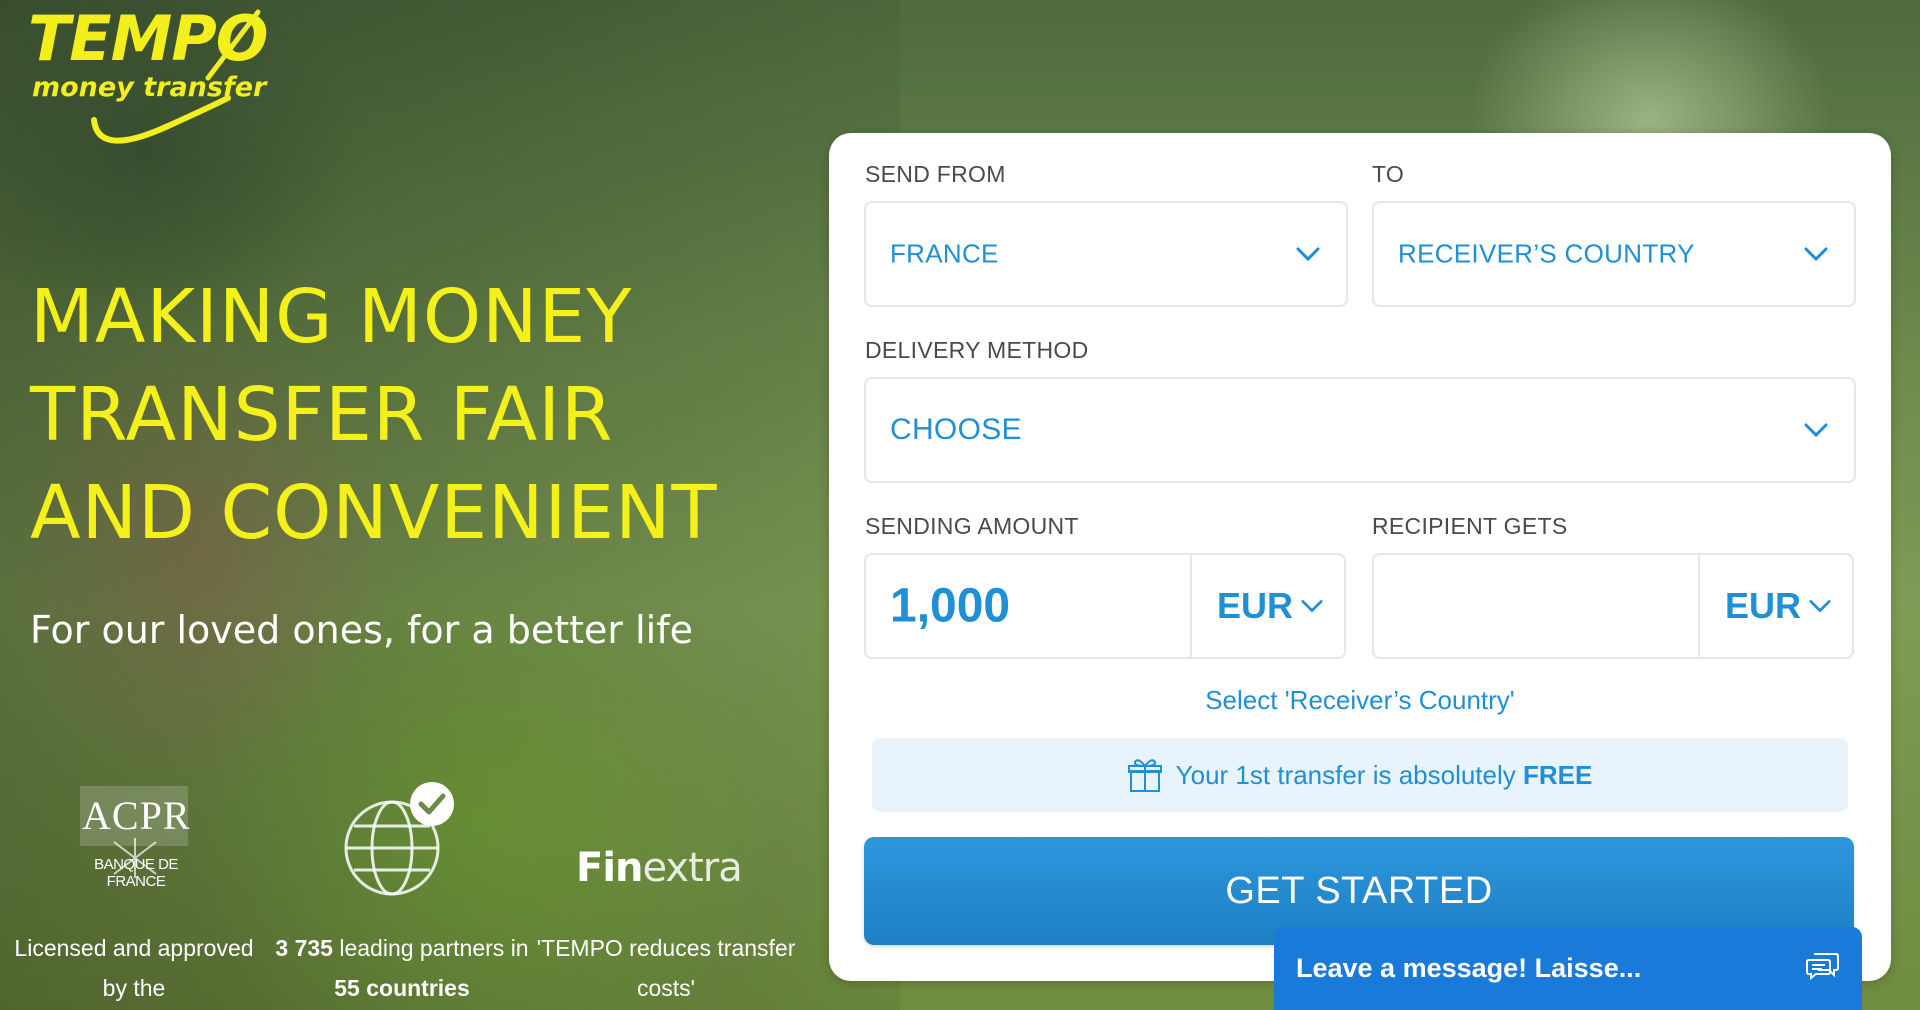  Describe the element at coordinates (1360, 430) in the screenshot. I see `delivery-method-select: CHOOSE` at that location.